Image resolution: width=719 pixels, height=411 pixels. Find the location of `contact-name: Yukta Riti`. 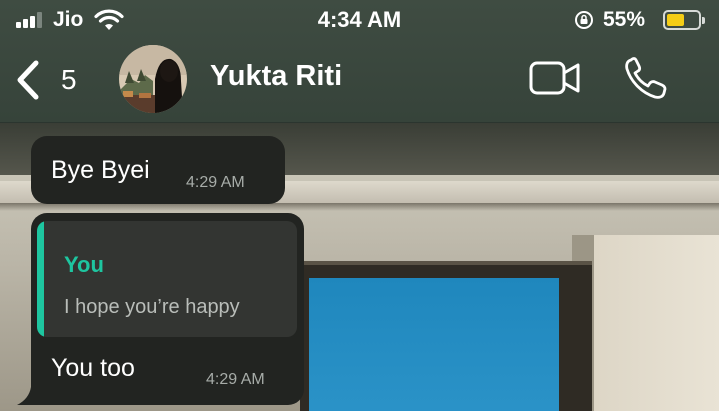

contact-name: Yukta Riti is located at coordinates (276, 76).